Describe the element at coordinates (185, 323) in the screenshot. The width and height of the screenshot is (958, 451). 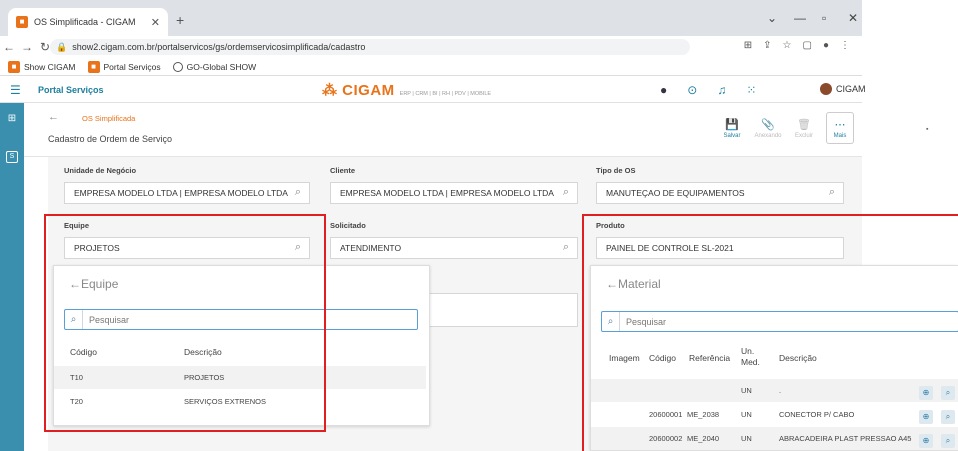
I see `highlight-box-equipe` at that location.